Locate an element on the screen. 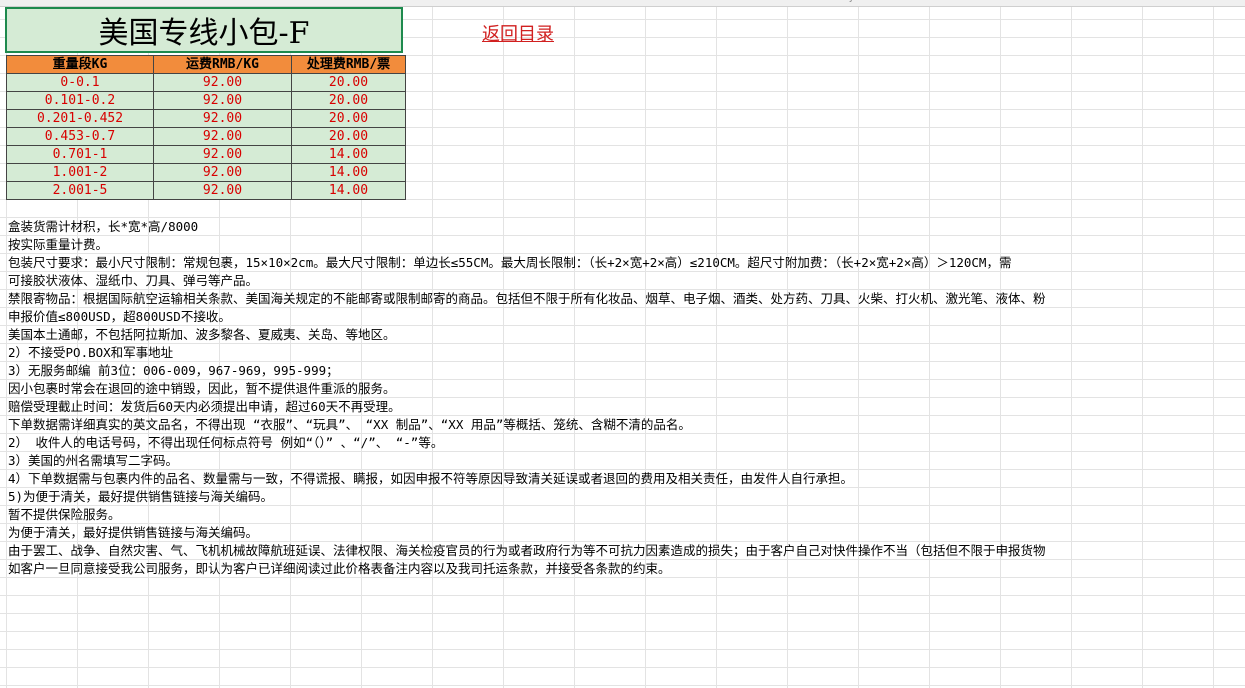 The image size is (1245, 688). rate-table-header-row: 重量段KG 运费RMB/KG 处理费RMB/票 is located at coordinates (206, 64).